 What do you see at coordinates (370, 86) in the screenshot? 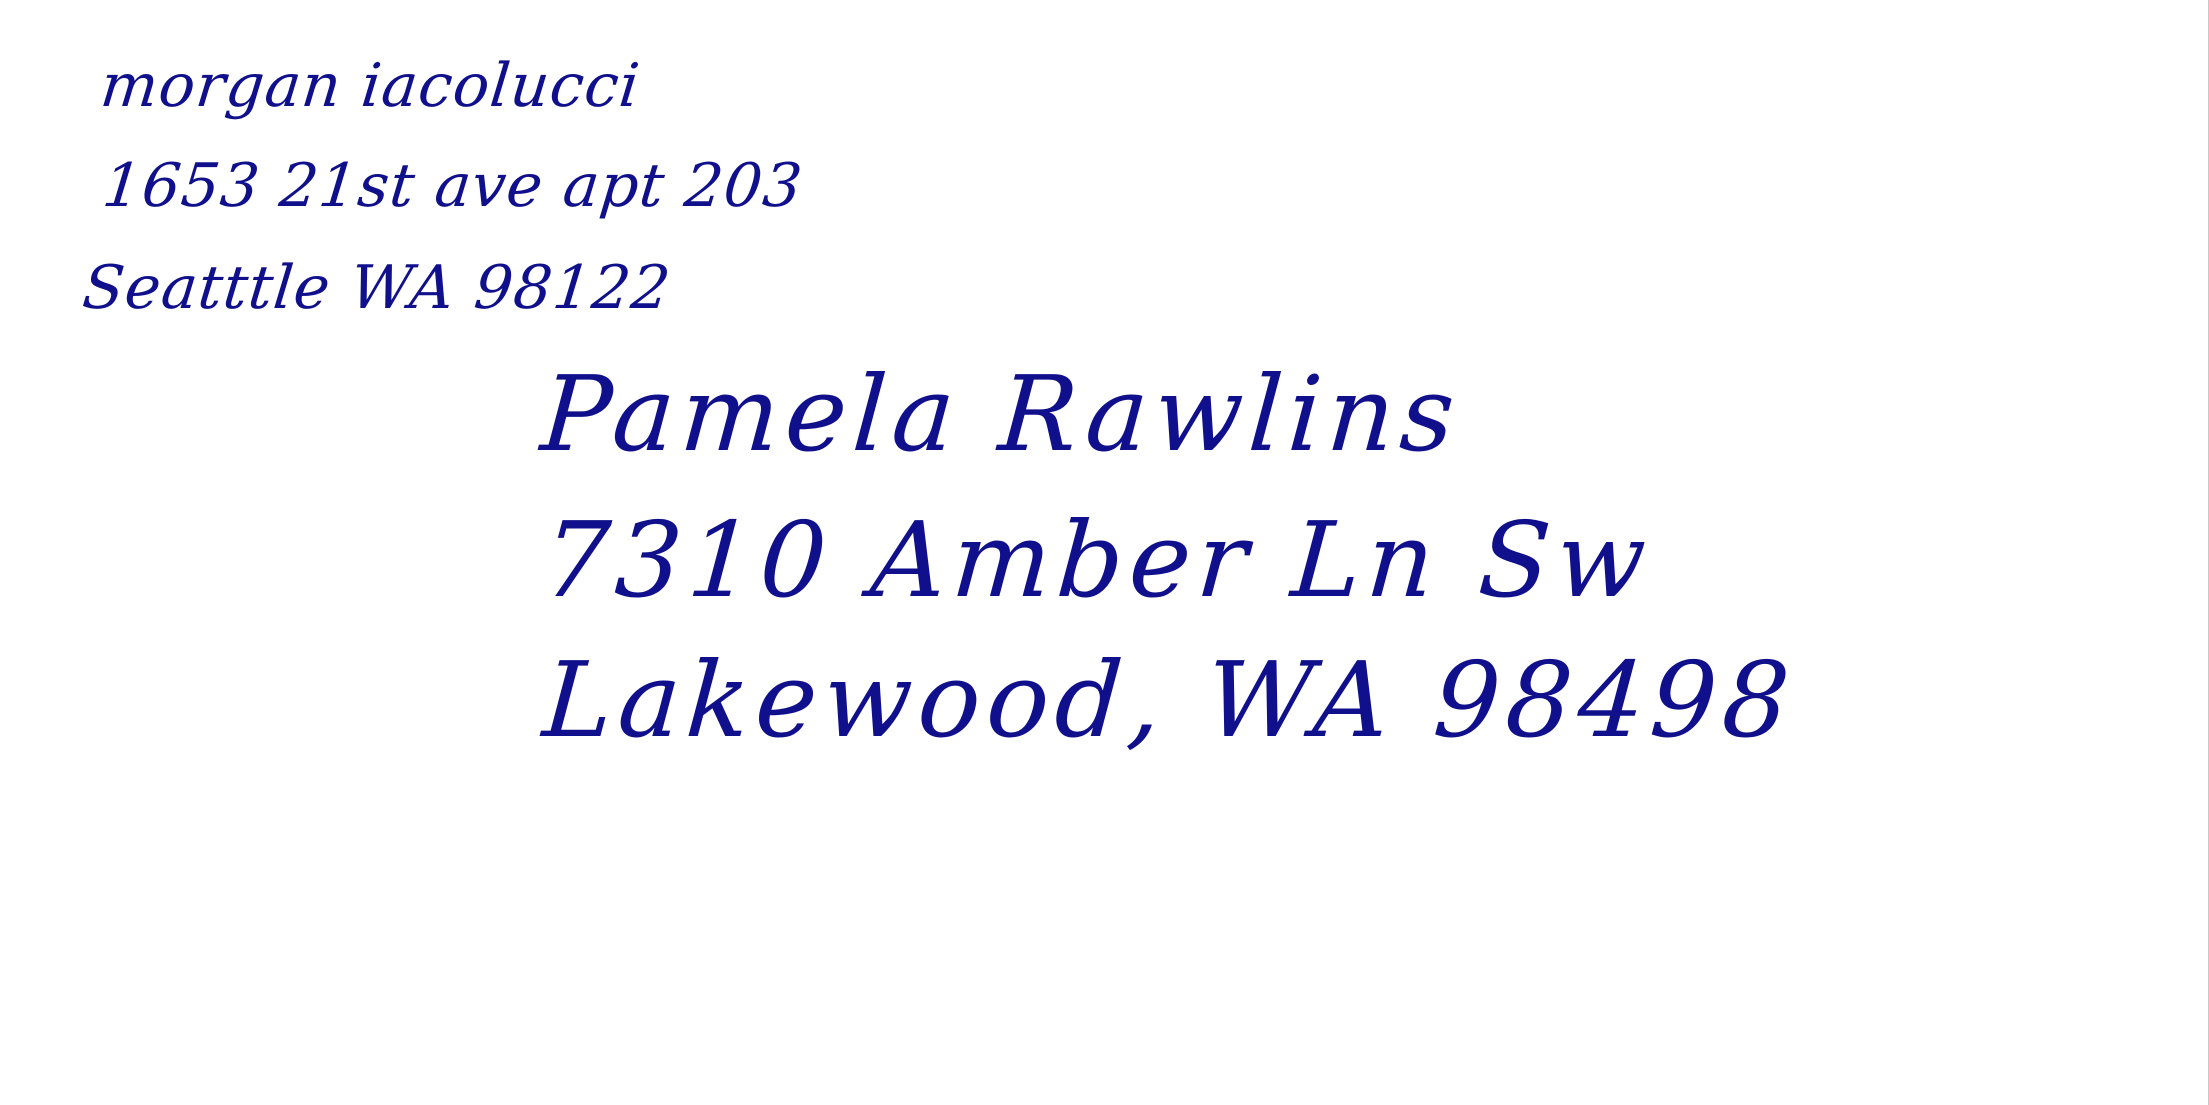
I see `return-address-name: morgan iacolucci` at bounding box center [370, 86].